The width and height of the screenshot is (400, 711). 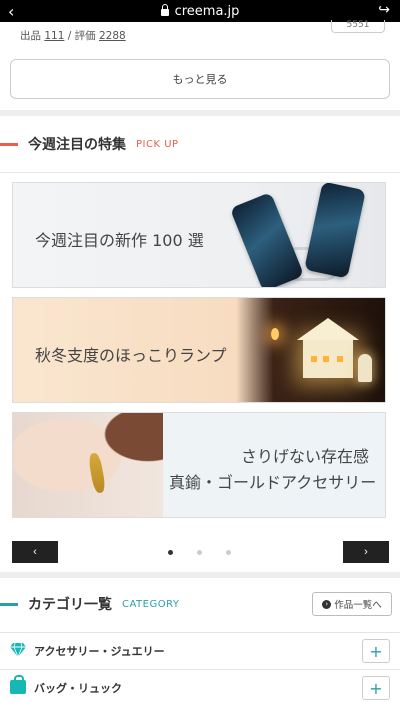 What do you see at coordinates (30, 36) in the screenshot?
I see `items-label: 出品` at bounding box center [30, 36].